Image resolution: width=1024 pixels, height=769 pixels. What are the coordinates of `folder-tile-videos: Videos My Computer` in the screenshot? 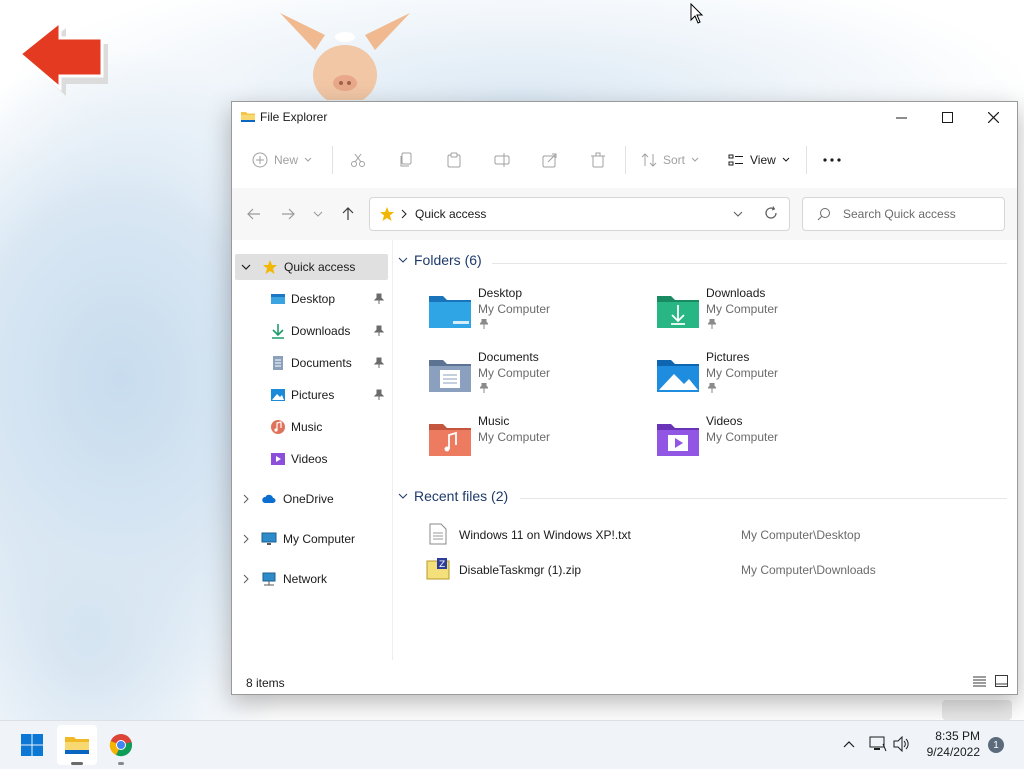 It's located at (766, 442).